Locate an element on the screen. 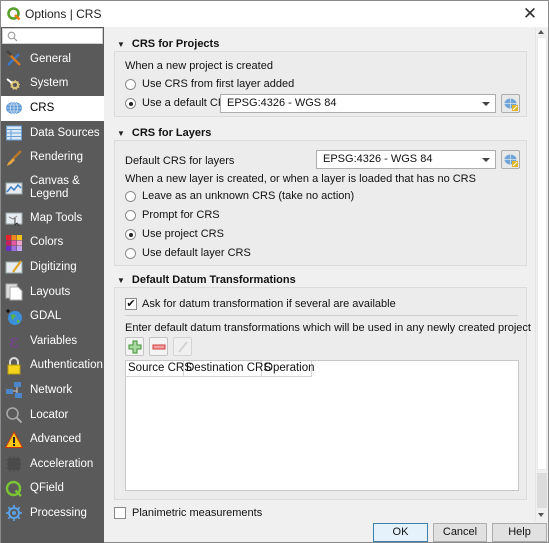 The width and height of the screenshot is (549, 543). globe-icon is located at coordinates (14, 108).